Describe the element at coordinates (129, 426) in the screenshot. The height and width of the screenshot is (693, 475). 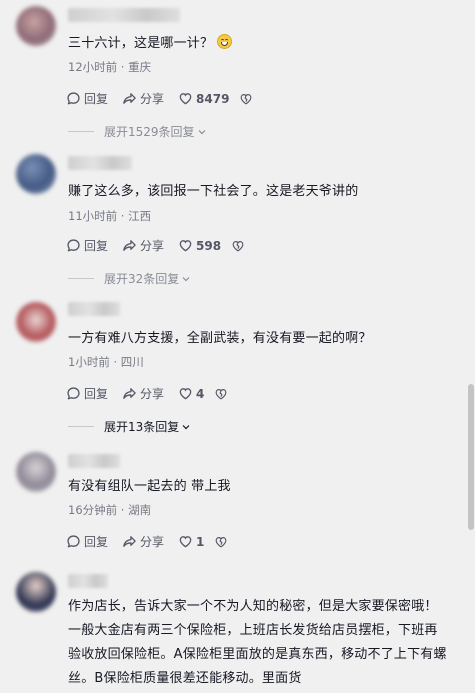
I see `expand-replies-button: 展开13条回复` at that location.